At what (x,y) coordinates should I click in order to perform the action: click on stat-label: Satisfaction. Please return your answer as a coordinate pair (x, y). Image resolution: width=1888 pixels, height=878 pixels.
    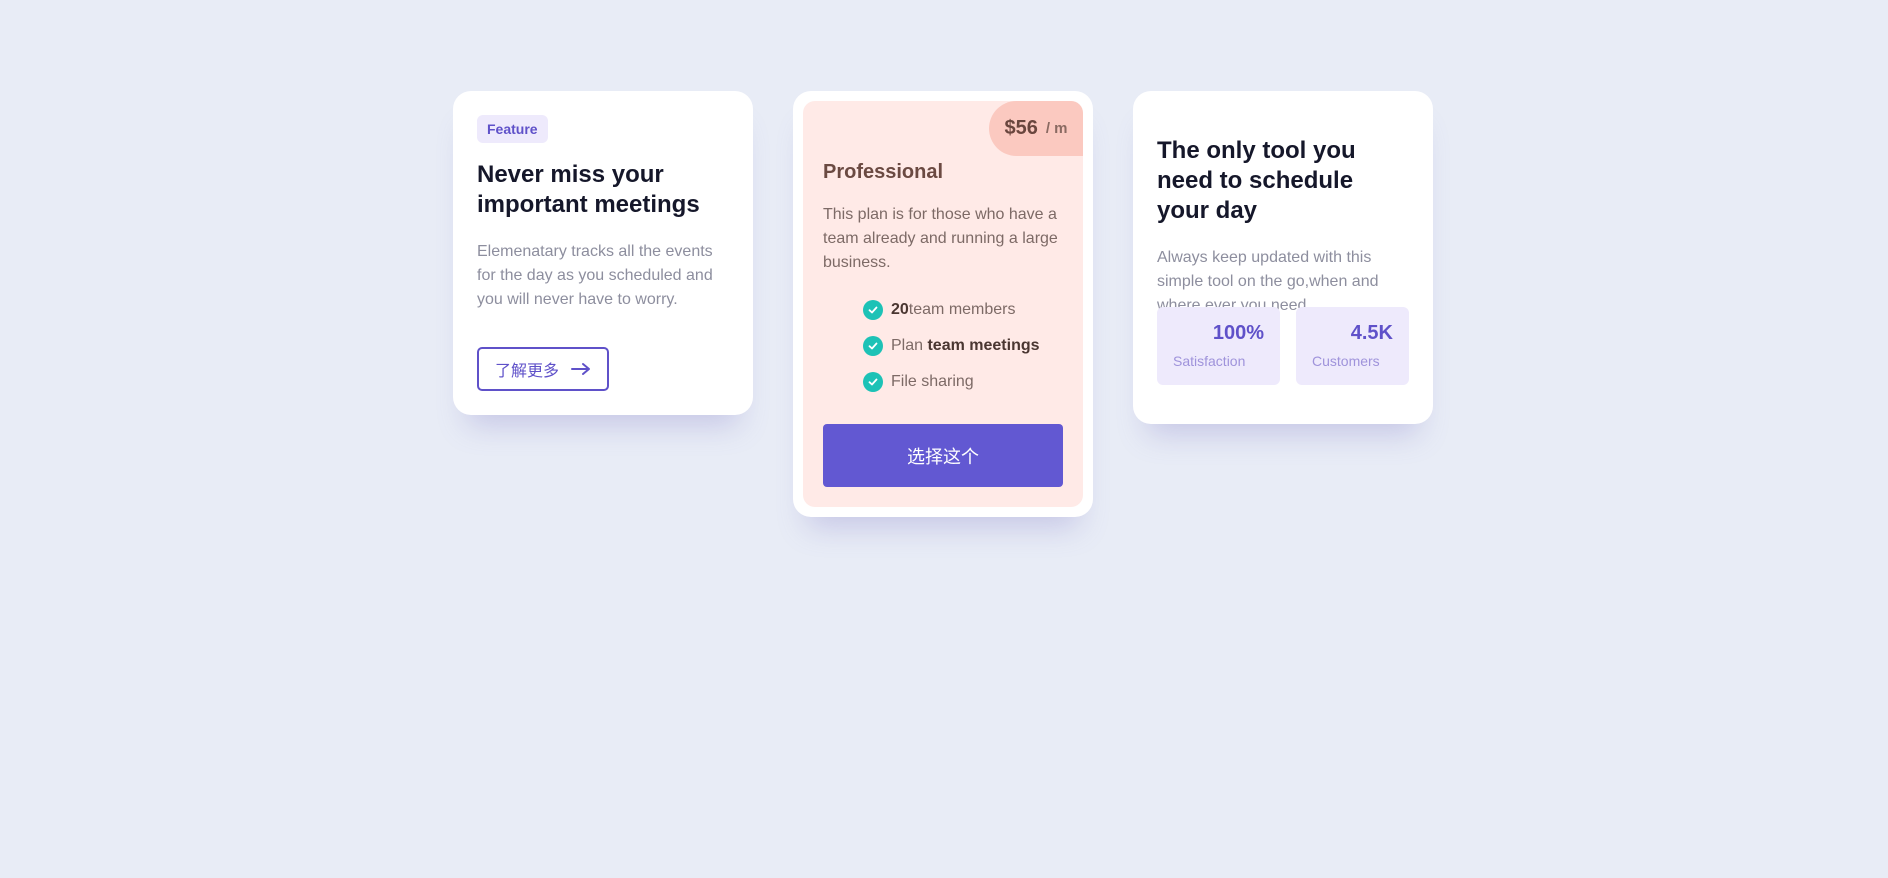
    Looking at the image, I should click on (1209, 361).